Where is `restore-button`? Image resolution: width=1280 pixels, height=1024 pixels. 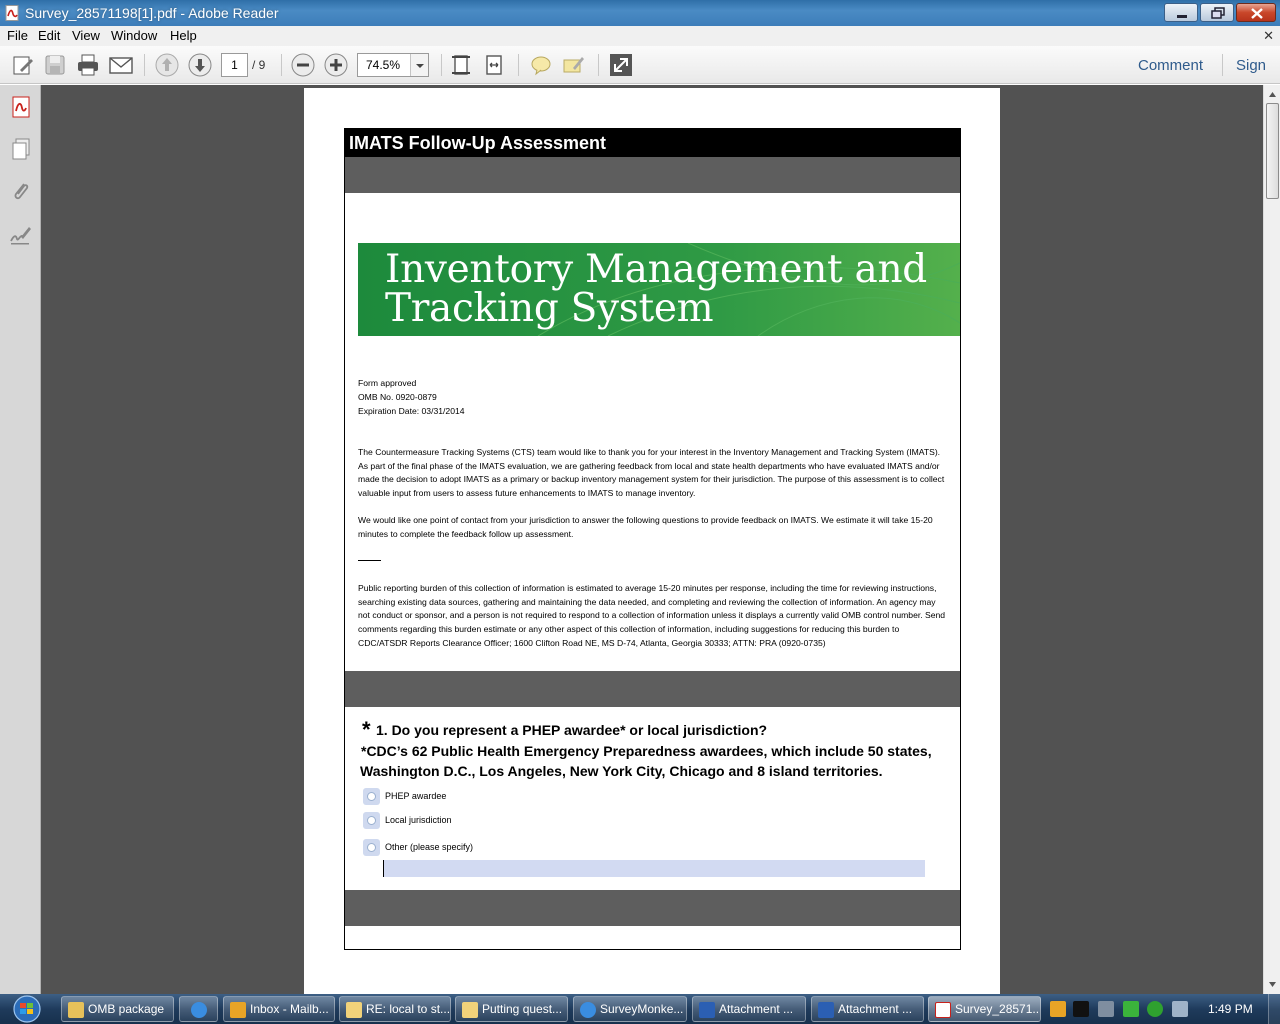 restore-button is located at coordinates (1217, 12).